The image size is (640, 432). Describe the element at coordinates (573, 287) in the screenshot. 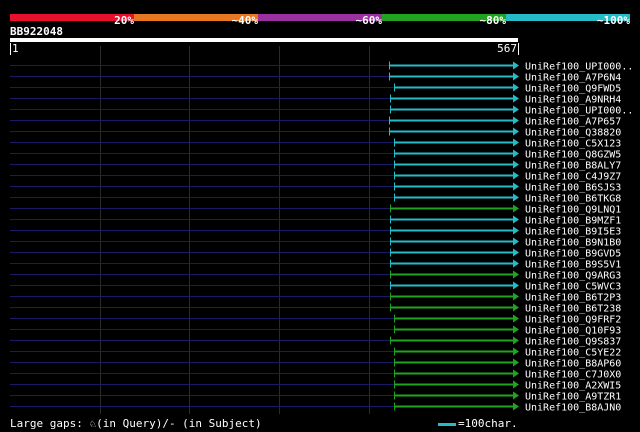

I see `hit-name-link: UniRef100_C5WVC3` at that location.